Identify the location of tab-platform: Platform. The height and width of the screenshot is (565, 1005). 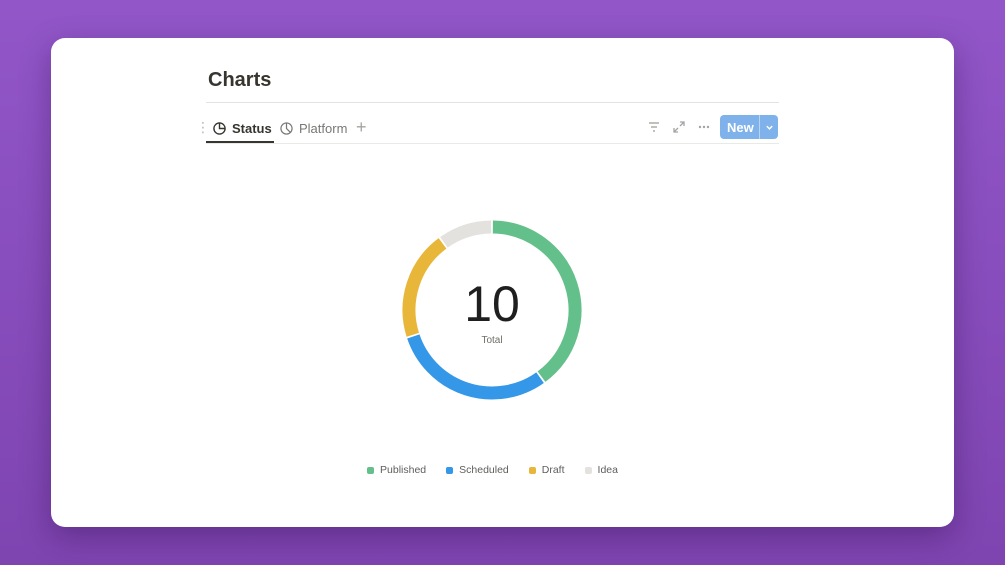
(313, 128).